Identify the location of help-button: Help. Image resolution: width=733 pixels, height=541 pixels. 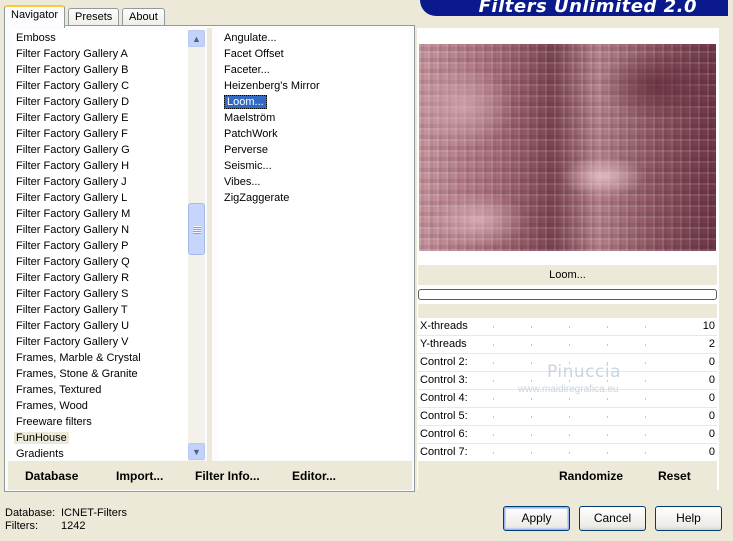
(688, 518).